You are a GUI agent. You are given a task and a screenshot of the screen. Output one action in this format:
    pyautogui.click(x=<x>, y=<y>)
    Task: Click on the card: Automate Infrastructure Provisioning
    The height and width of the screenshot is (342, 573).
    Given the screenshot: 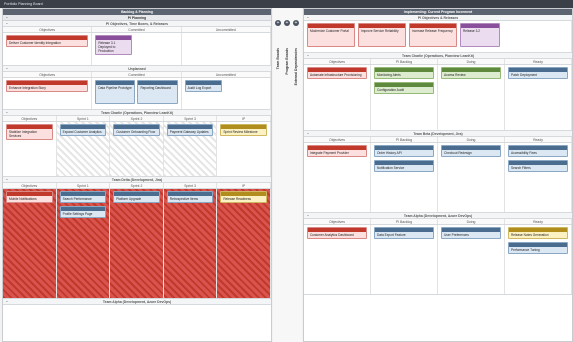 What is the action you would take?
    pyautogui.click(x=337, y=73)
    